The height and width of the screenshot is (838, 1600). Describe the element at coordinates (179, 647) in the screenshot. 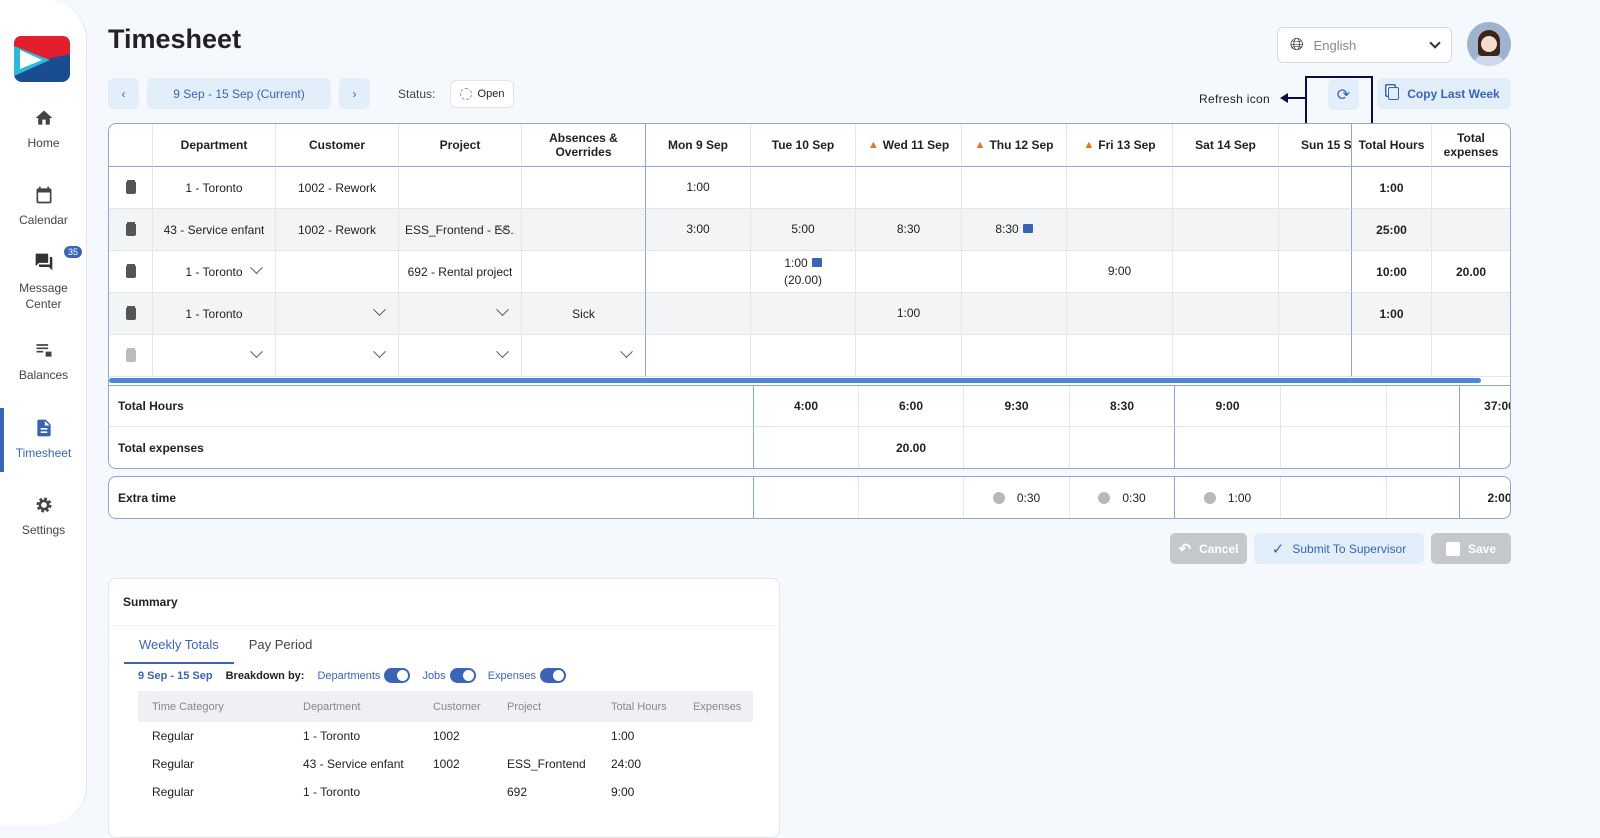

I see `tab-weekly-totals: Weekly Totals` at that location.